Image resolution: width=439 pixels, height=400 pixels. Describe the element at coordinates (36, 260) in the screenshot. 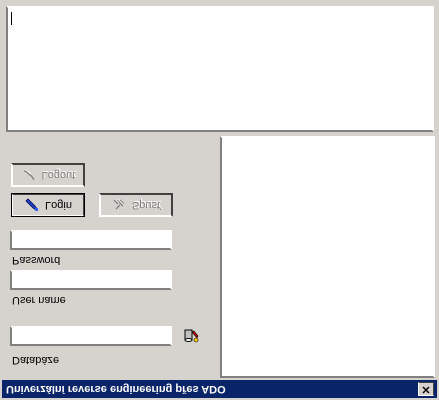

I see `password-label: Password` at that location.